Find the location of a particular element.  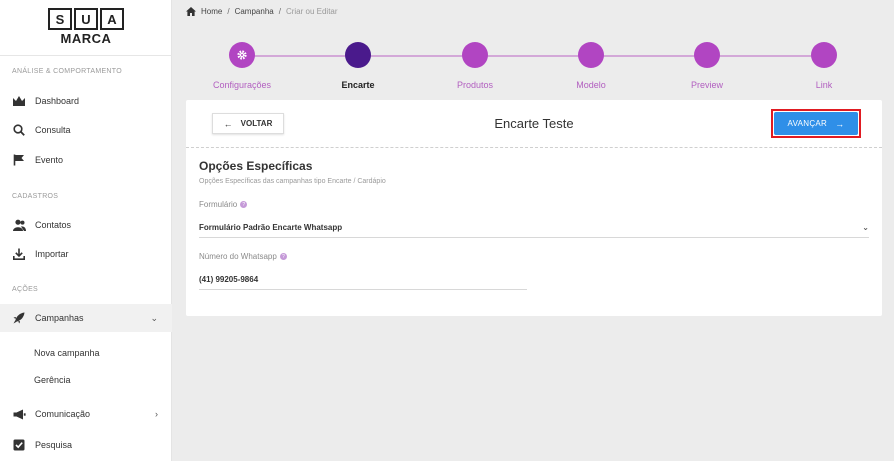

next-button-label: AVANÇAR is located at coordinates (807, 123).